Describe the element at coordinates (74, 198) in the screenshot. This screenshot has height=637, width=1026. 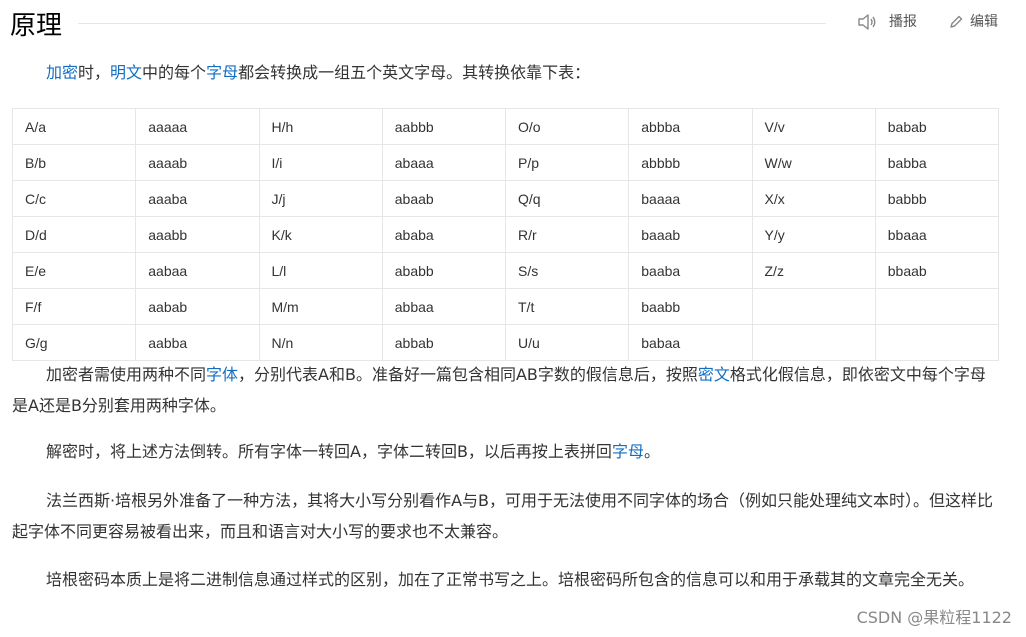
I see `table-cell: C/c` at that location.